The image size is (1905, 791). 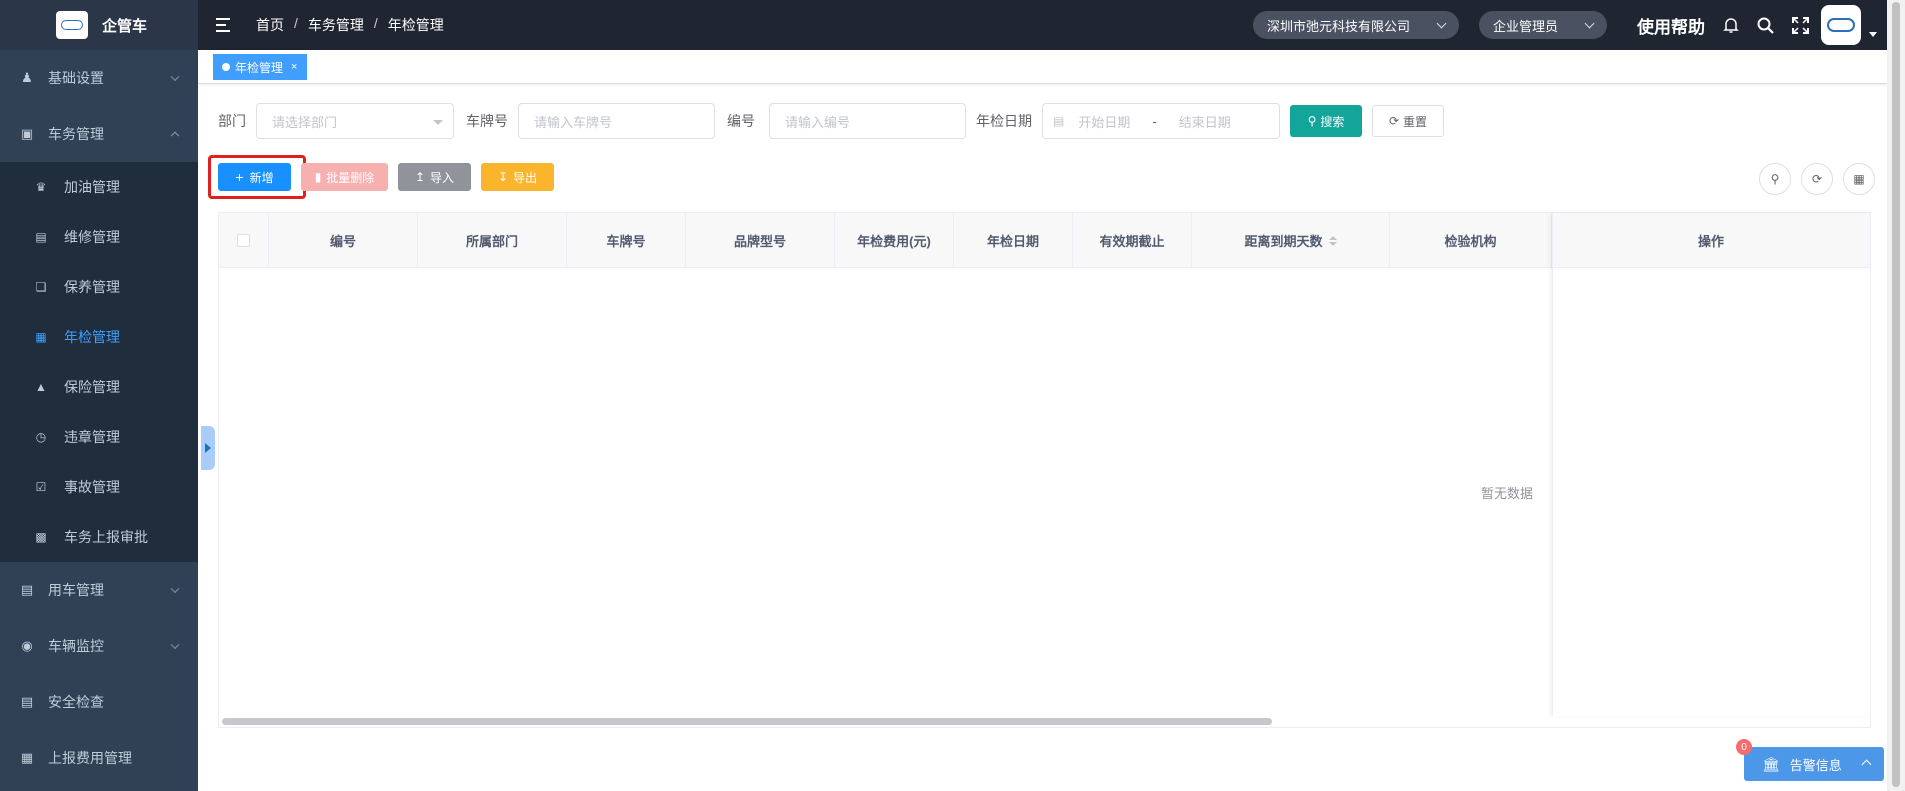 What do you see at coordinates (99, 187) in the screenshot?
I see `sidebar-item-fuel: ♛ 加油管理` at bounding box center [99, 187].